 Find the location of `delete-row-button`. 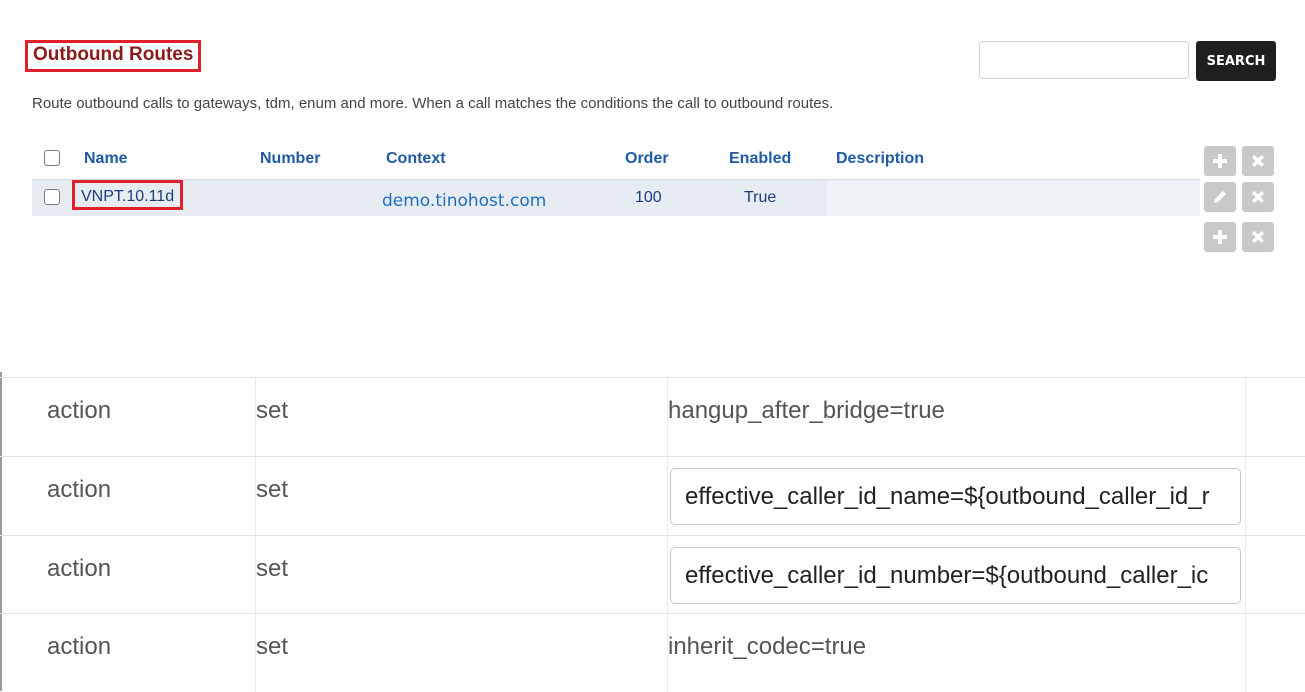

delete-row-button is located at coordinates (1258, 197).